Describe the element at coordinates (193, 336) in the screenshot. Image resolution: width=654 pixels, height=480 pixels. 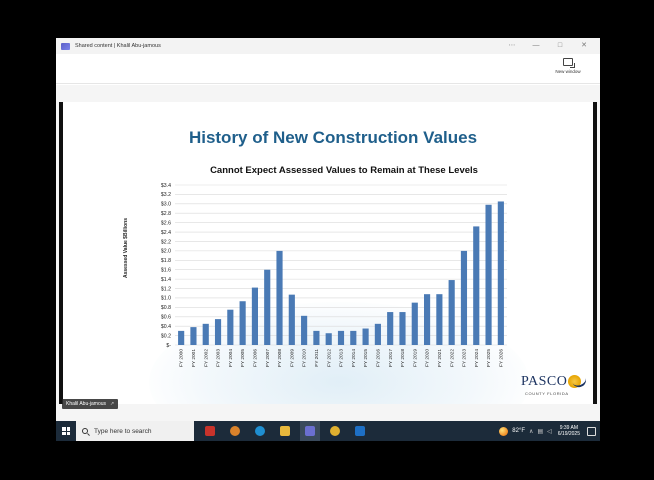
I see `bar-fy-2001` at that location.